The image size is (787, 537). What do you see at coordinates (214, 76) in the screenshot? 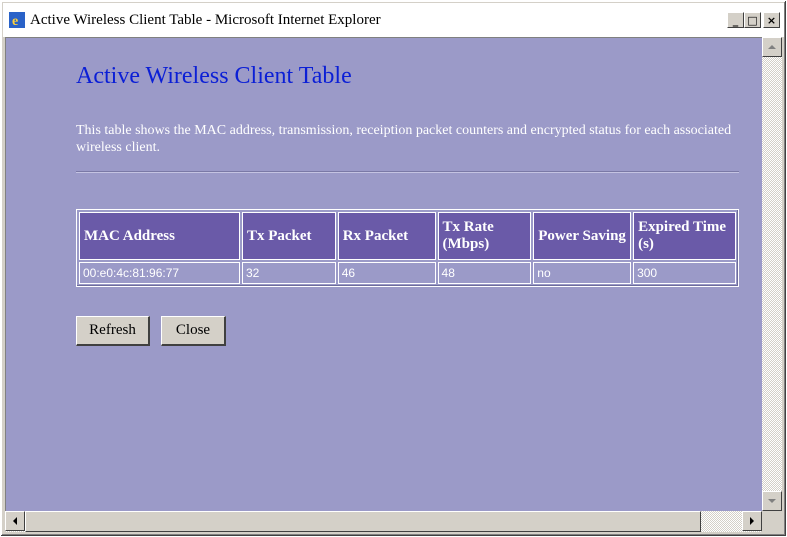
I see `page-title: Active Wireless Client Table` at bounding box center [214, 76].